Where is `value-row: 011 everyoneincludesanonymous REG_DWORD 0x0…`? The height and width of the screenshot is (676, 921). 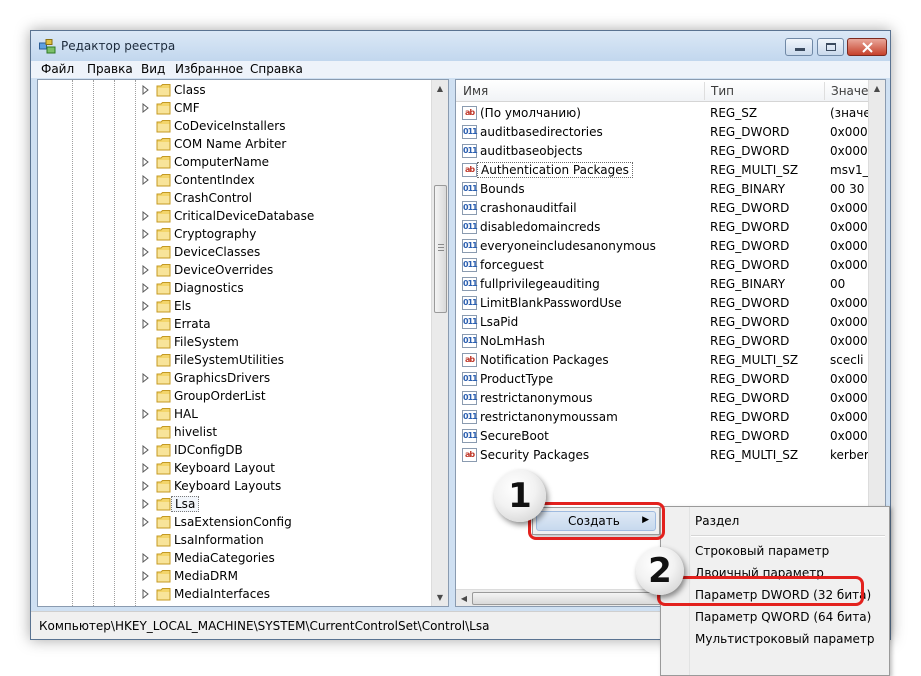
value-row: 011 everyoneincludesanonymous REG_DWORD 0x0… is located at coordinates (673, 246).